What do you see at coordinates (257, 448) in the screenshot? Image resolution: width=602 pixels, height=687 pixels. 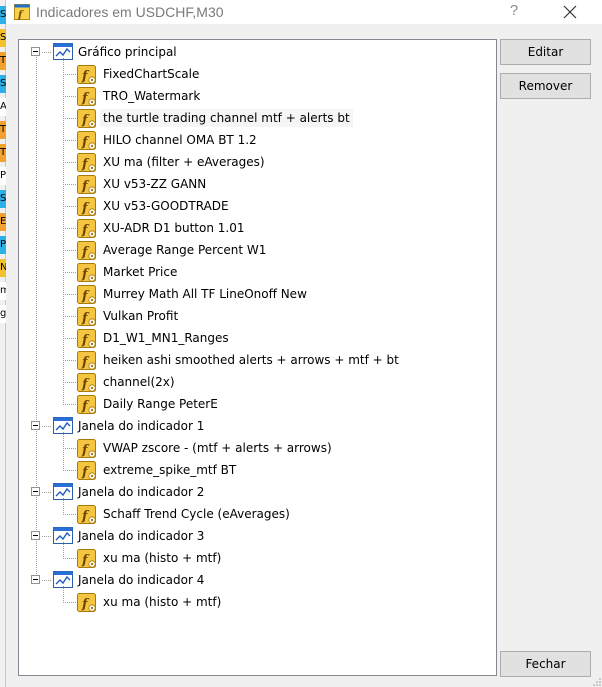 I see `tree-item-row: f VWAP zscore - (mtf + alerts + arrows)` at bounding box center [257, 448].